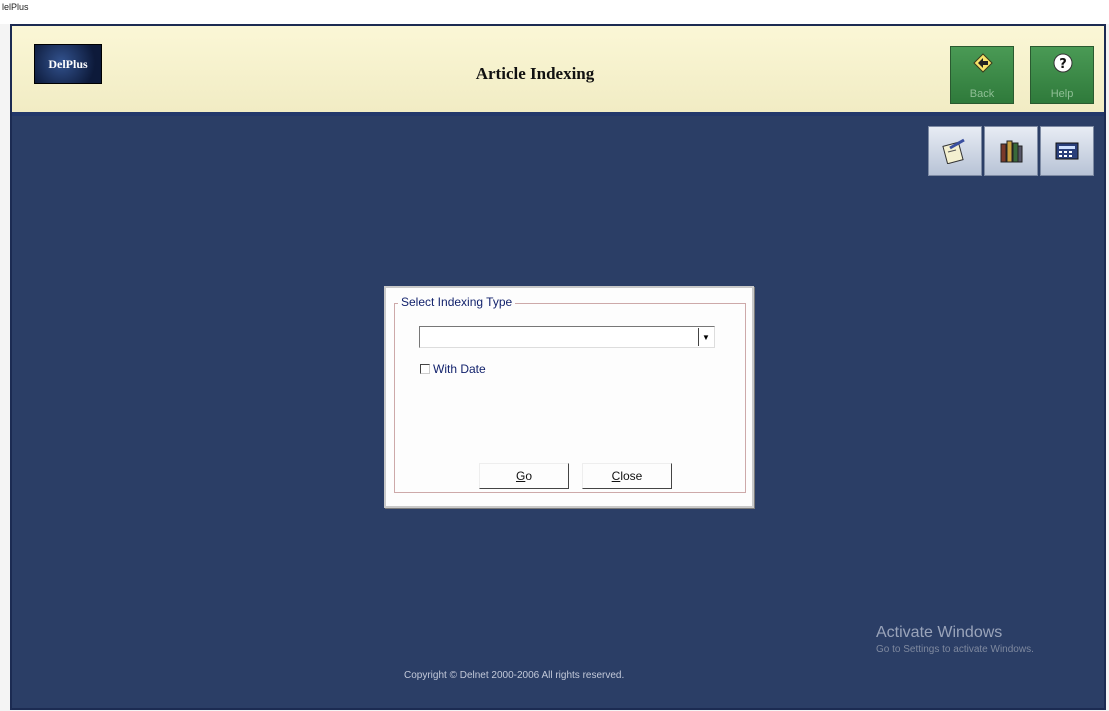 The image size is (1109, 711). Describe the element at coordinates (554, 12) in the screenshot. I see `window-titlebar: lelPlus` at that location.